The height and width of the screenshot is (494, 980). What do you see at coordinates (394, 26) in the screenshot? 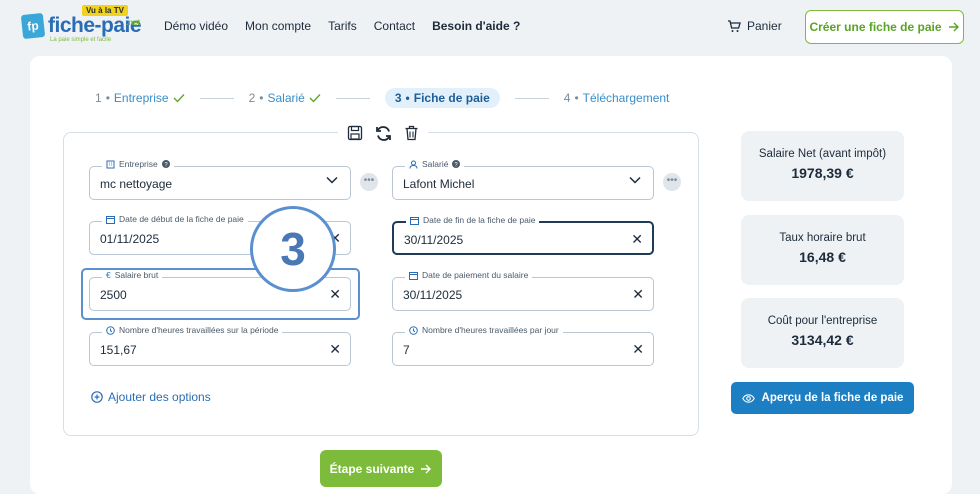
I see `nav-contact: Contact` at bounding box center [394, 26].